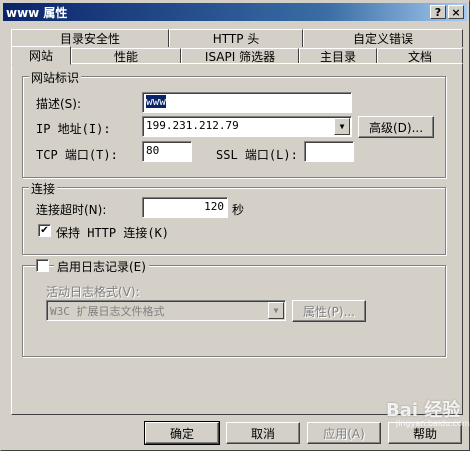  I want to click on connection-title: 连接, so click(43, 188).